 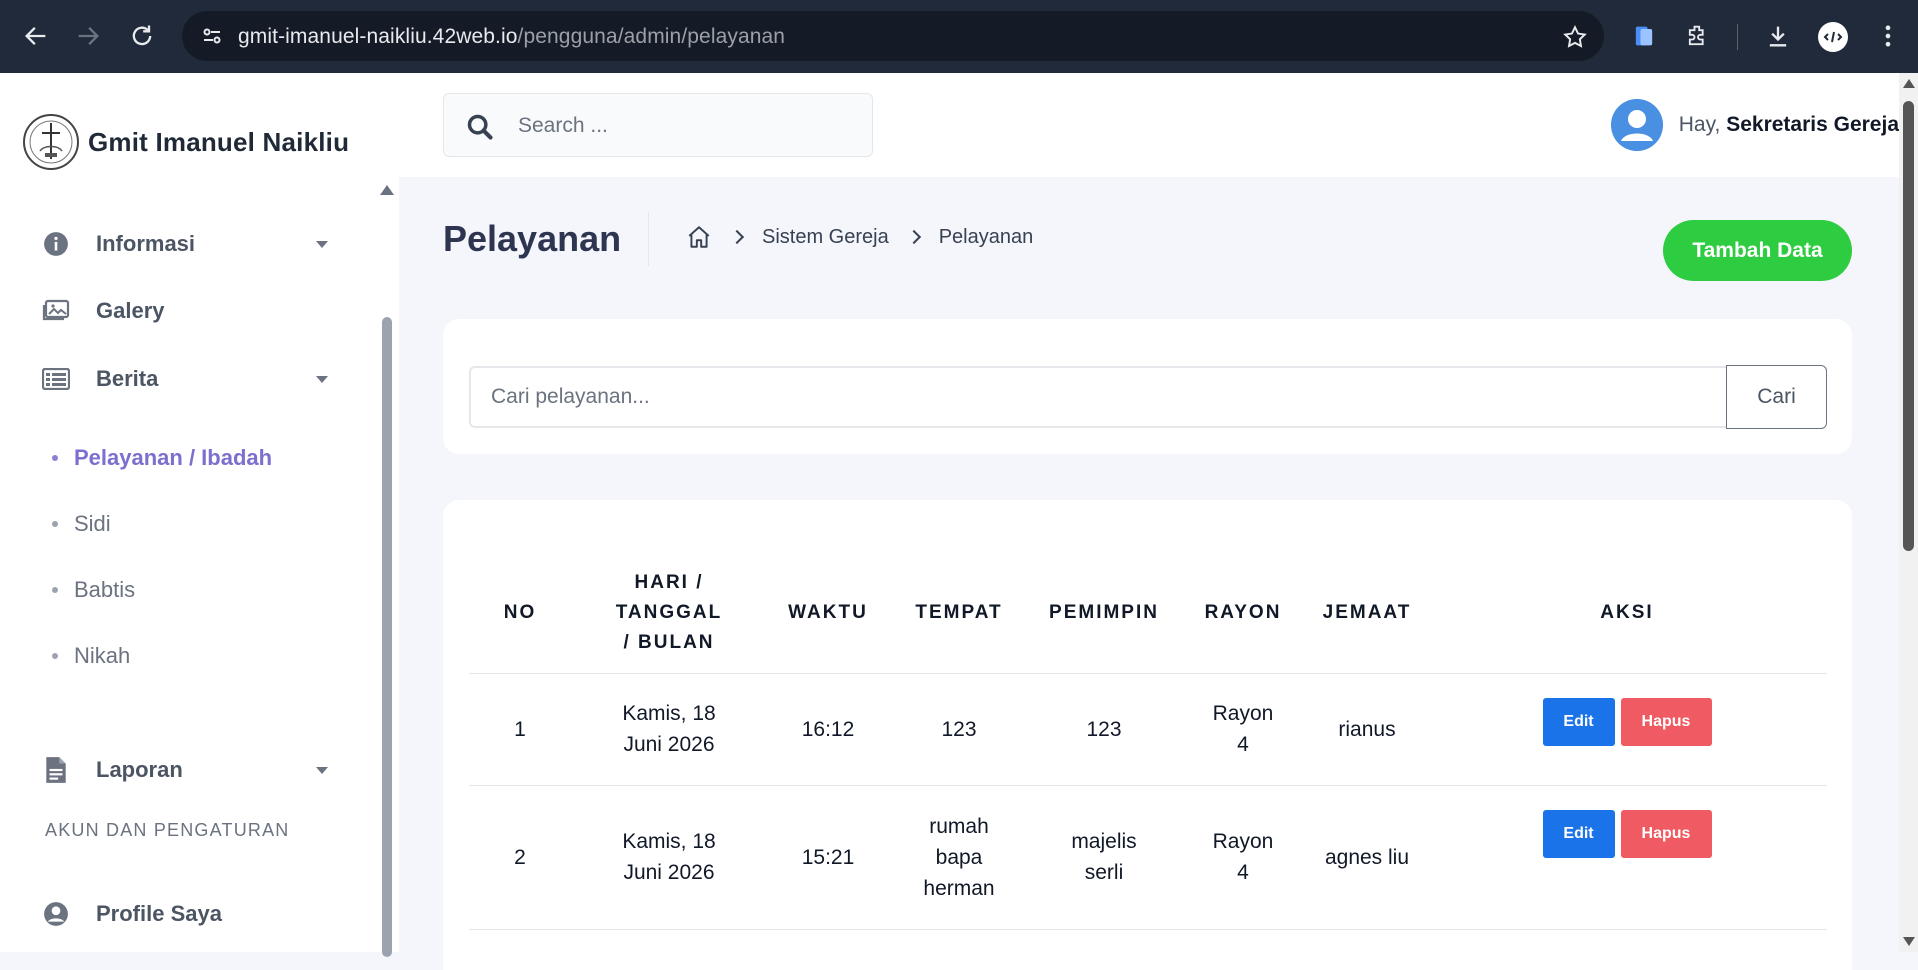 I want to click on sidebar-section-title: AKUN DAN PENGATURAN, so click(x=167, y=830).